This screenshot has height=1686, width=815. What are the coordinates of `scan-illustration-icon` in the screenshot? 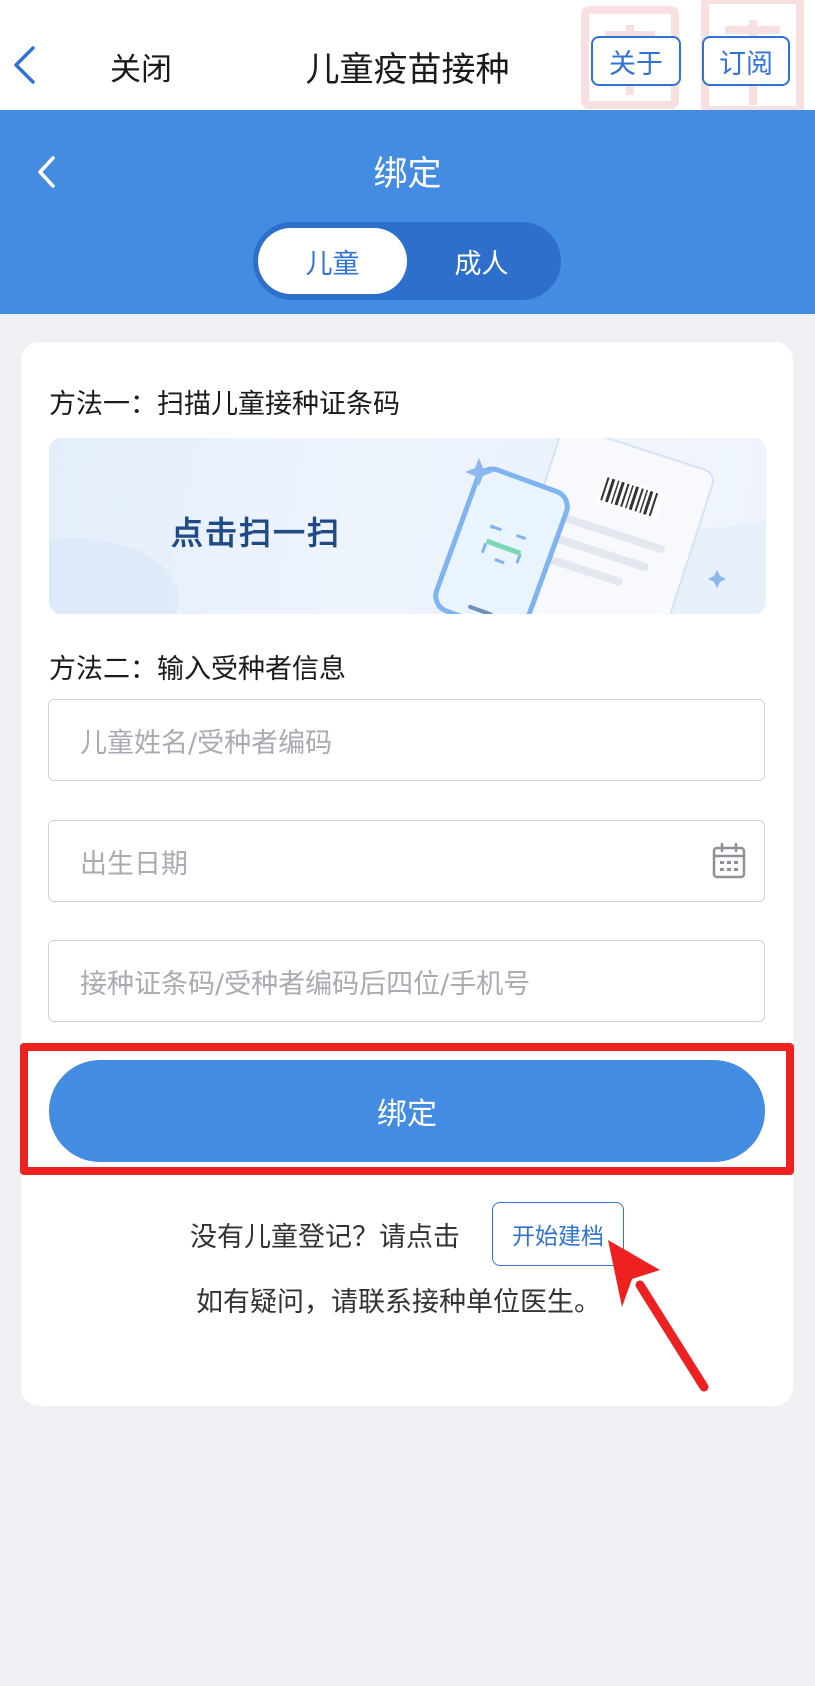 It's located at (407, 526).